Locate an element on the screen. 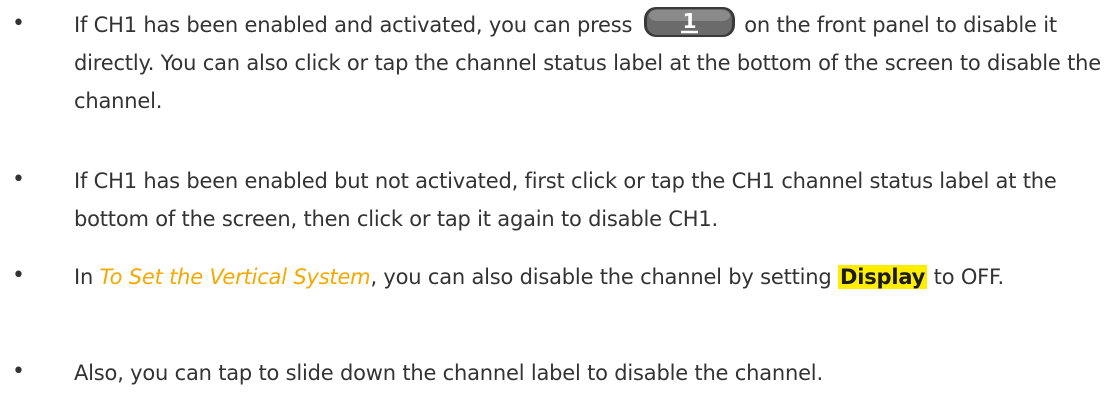 The image size is (1117, 395). channel-1-key-icon: 1 is located at coordinates (689, 22).